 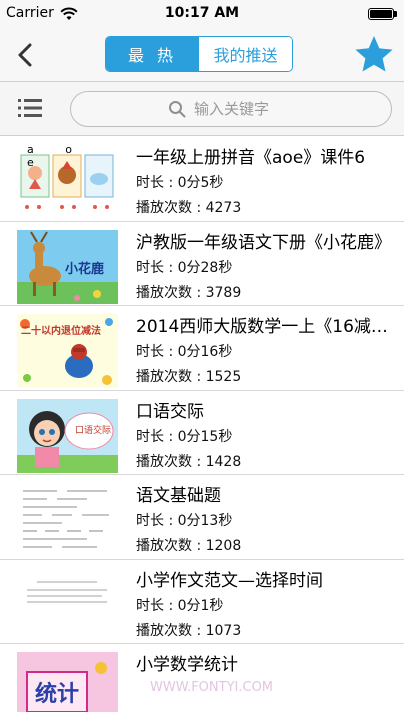 I want to click on item-title: 语文基础题, so click(x=178, y=496).